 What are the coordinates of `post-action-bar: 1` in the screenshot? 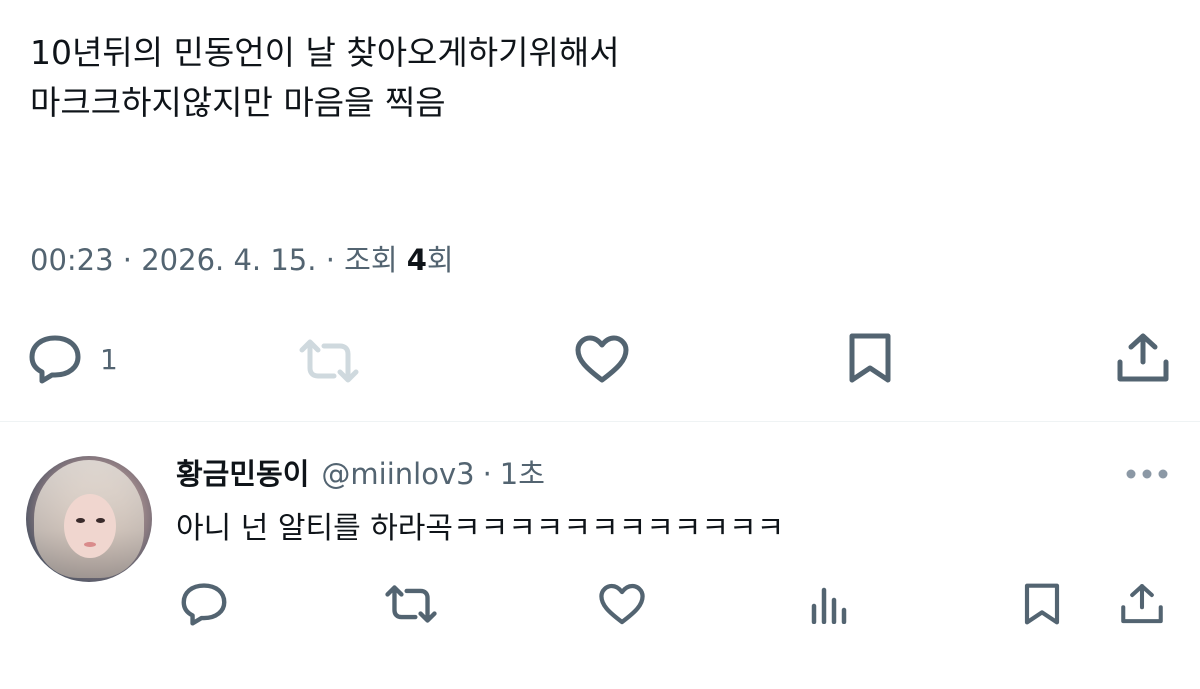 It's located at (600, 360).